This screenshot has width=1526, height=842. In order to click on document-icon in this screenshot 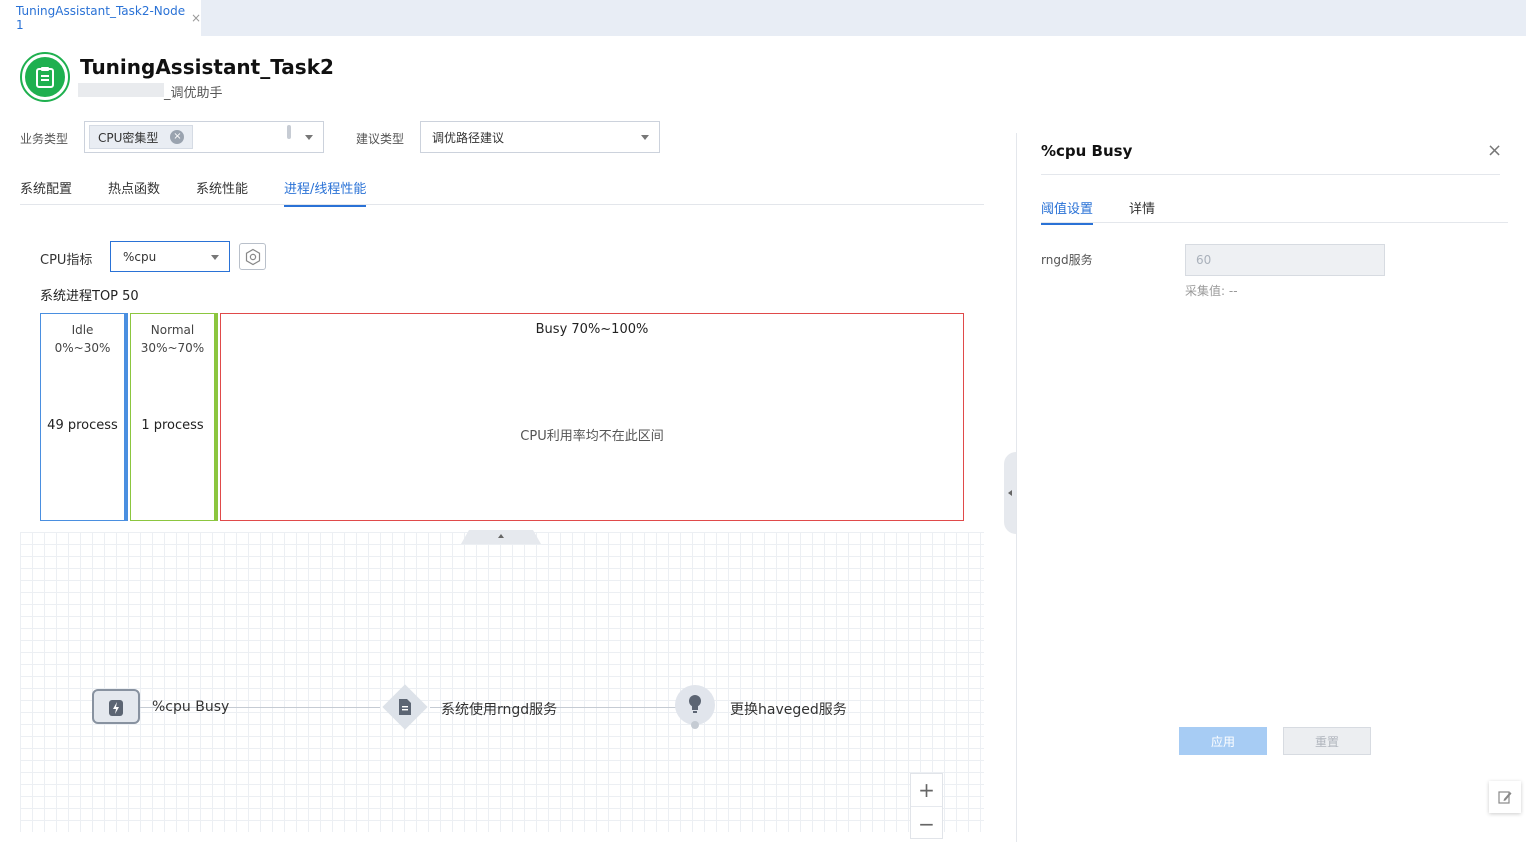, I will do `click(405, 707)`.